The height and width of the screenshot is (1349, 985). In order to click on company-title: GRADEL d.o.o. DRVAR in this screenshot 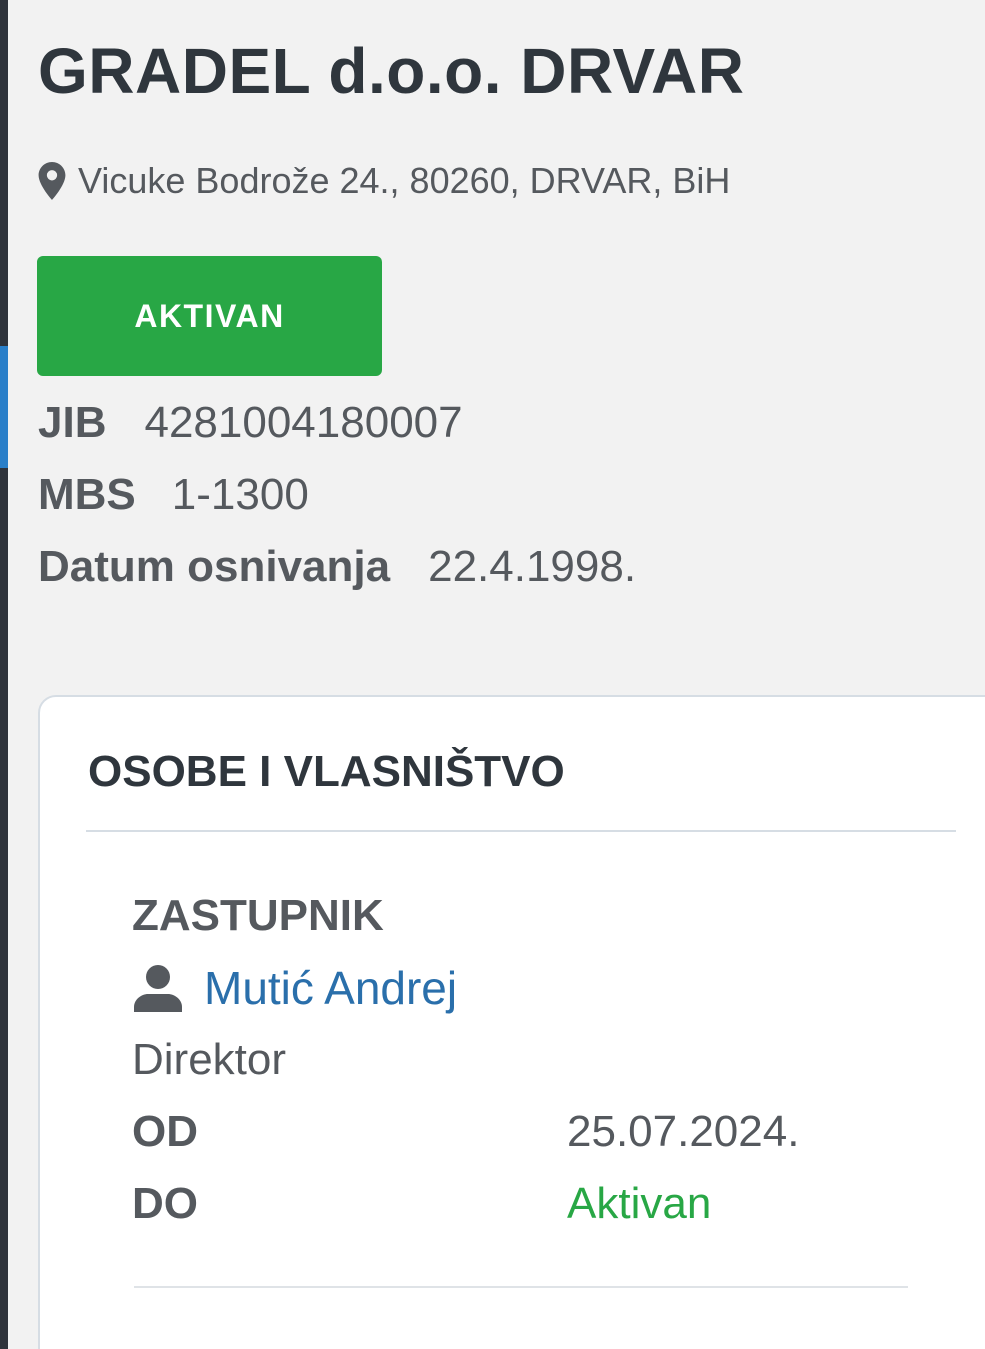, I will do `click(391, 71)`.